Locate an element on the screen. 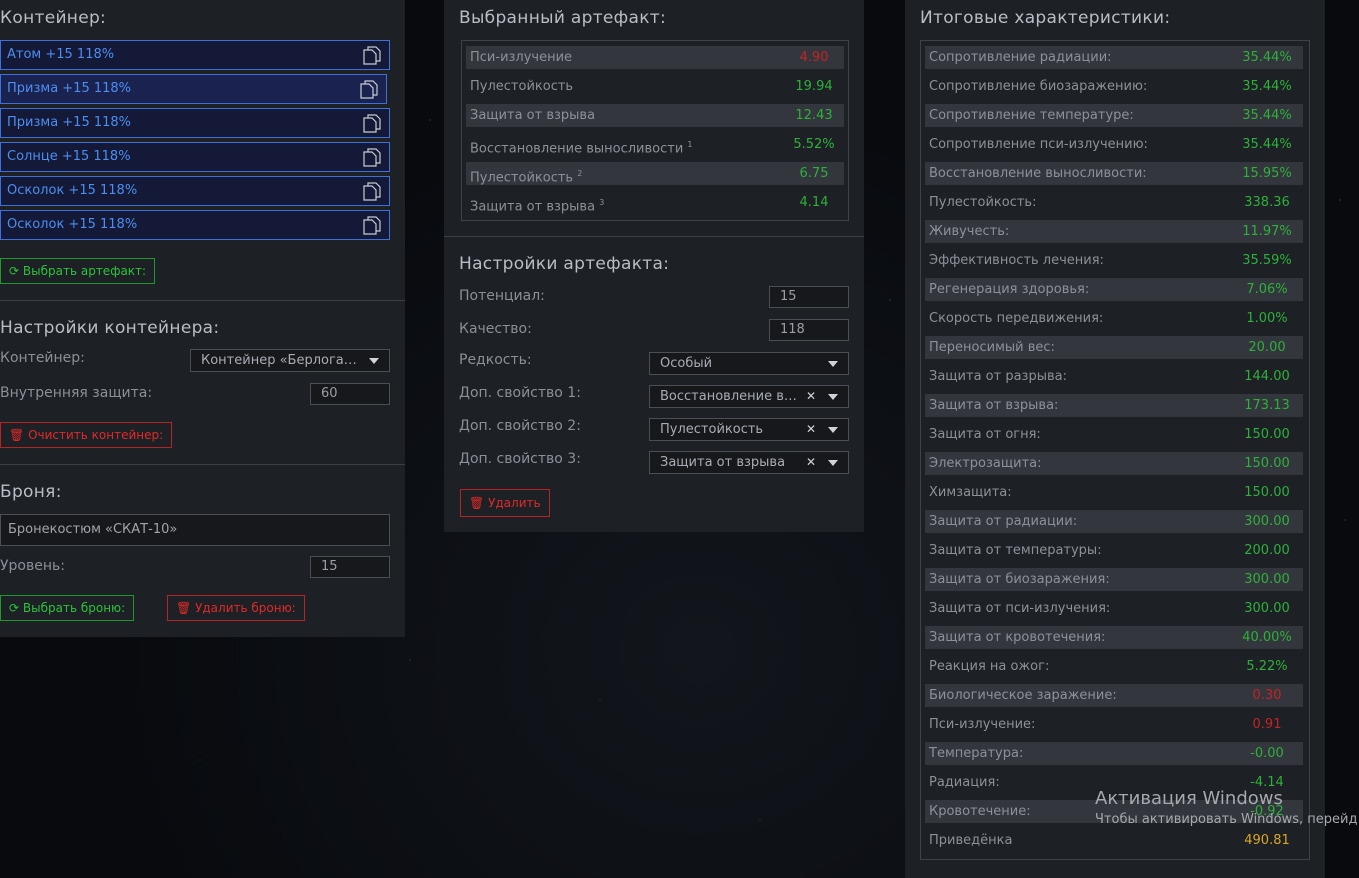 The height and width of the screenshot is (878, 1359). extra1-label: Доп. свойство 1: is located at coordinates (520, 393).